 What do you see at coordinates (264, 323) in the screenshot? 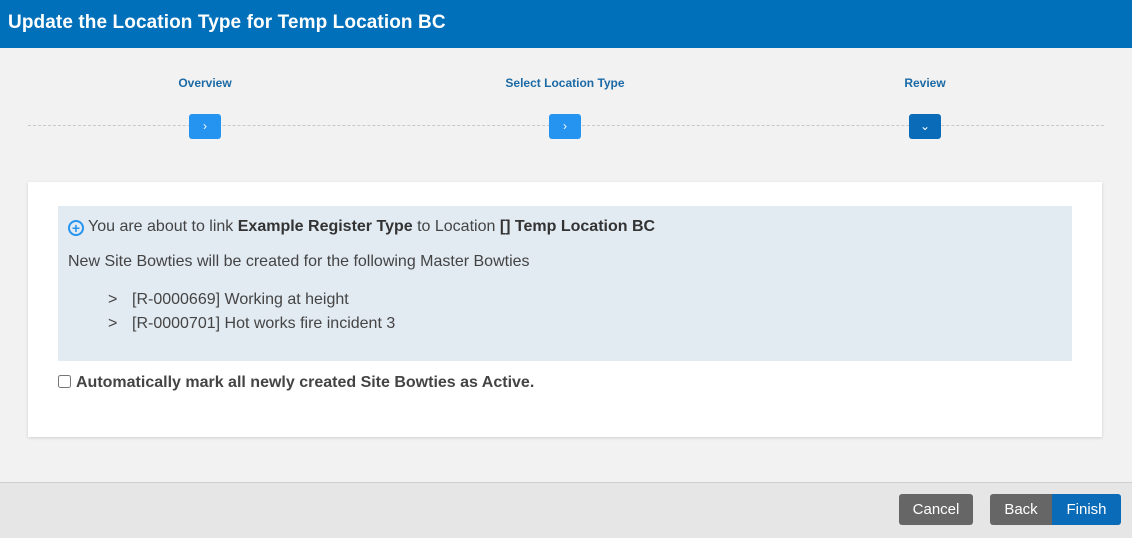
I see `bowtie-name: [R-0000701] Hot works fire incident 3` at bounding box center [264, 323].